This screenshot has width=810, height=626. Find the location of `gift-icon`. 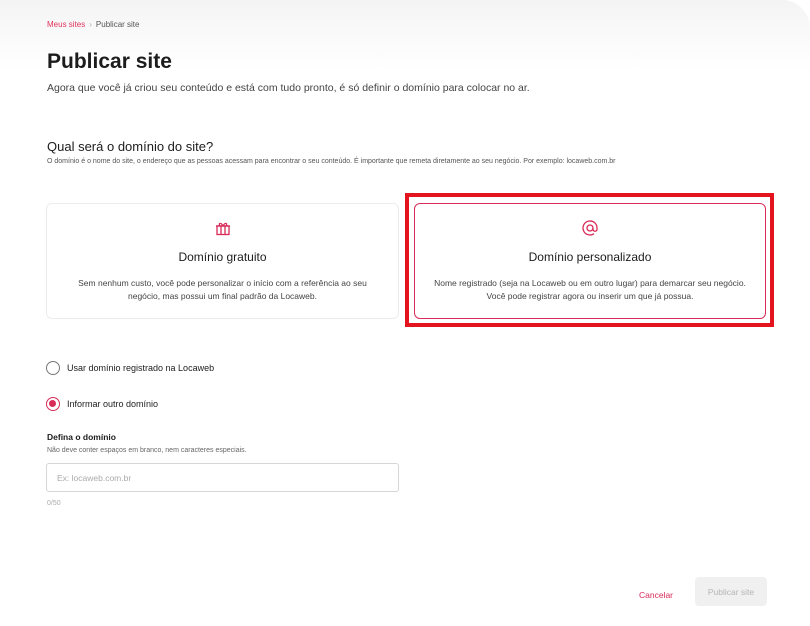

gift-icon is located at coordinates (222, 230).